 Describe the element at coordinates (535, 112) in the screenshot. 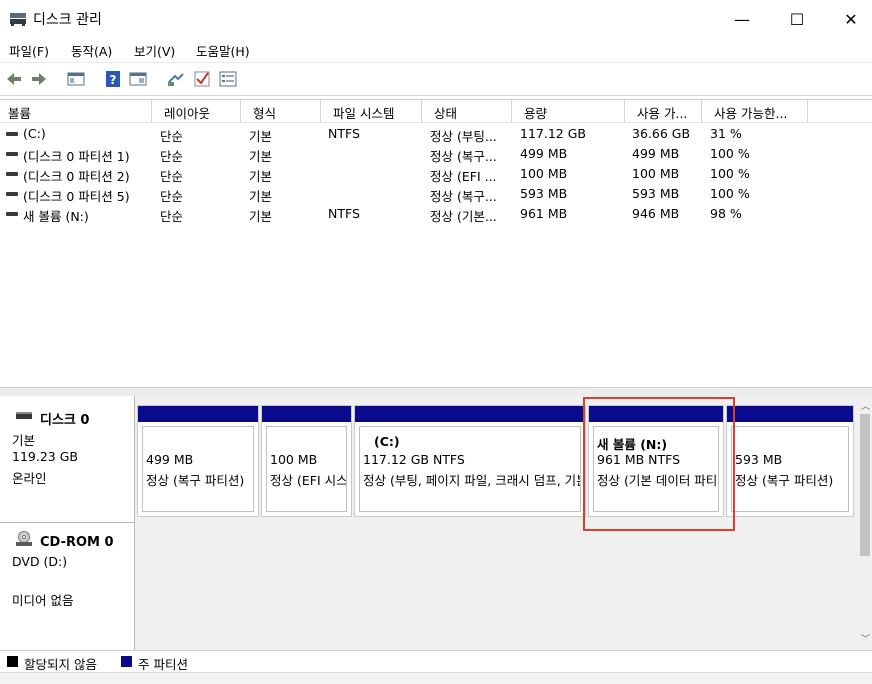

I see `column-capacity: 용량` at that location.